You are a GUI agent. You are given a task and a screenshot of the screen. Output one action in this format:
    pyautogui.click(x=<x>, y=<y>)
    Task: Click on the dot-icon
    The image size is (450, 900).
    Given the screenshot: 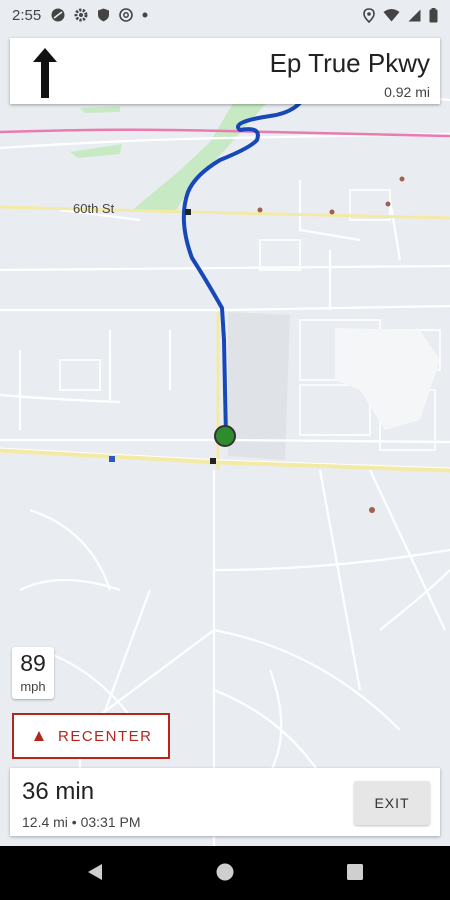 What is the action you would take?
    pyautogui.click(x=145, y=15)
    